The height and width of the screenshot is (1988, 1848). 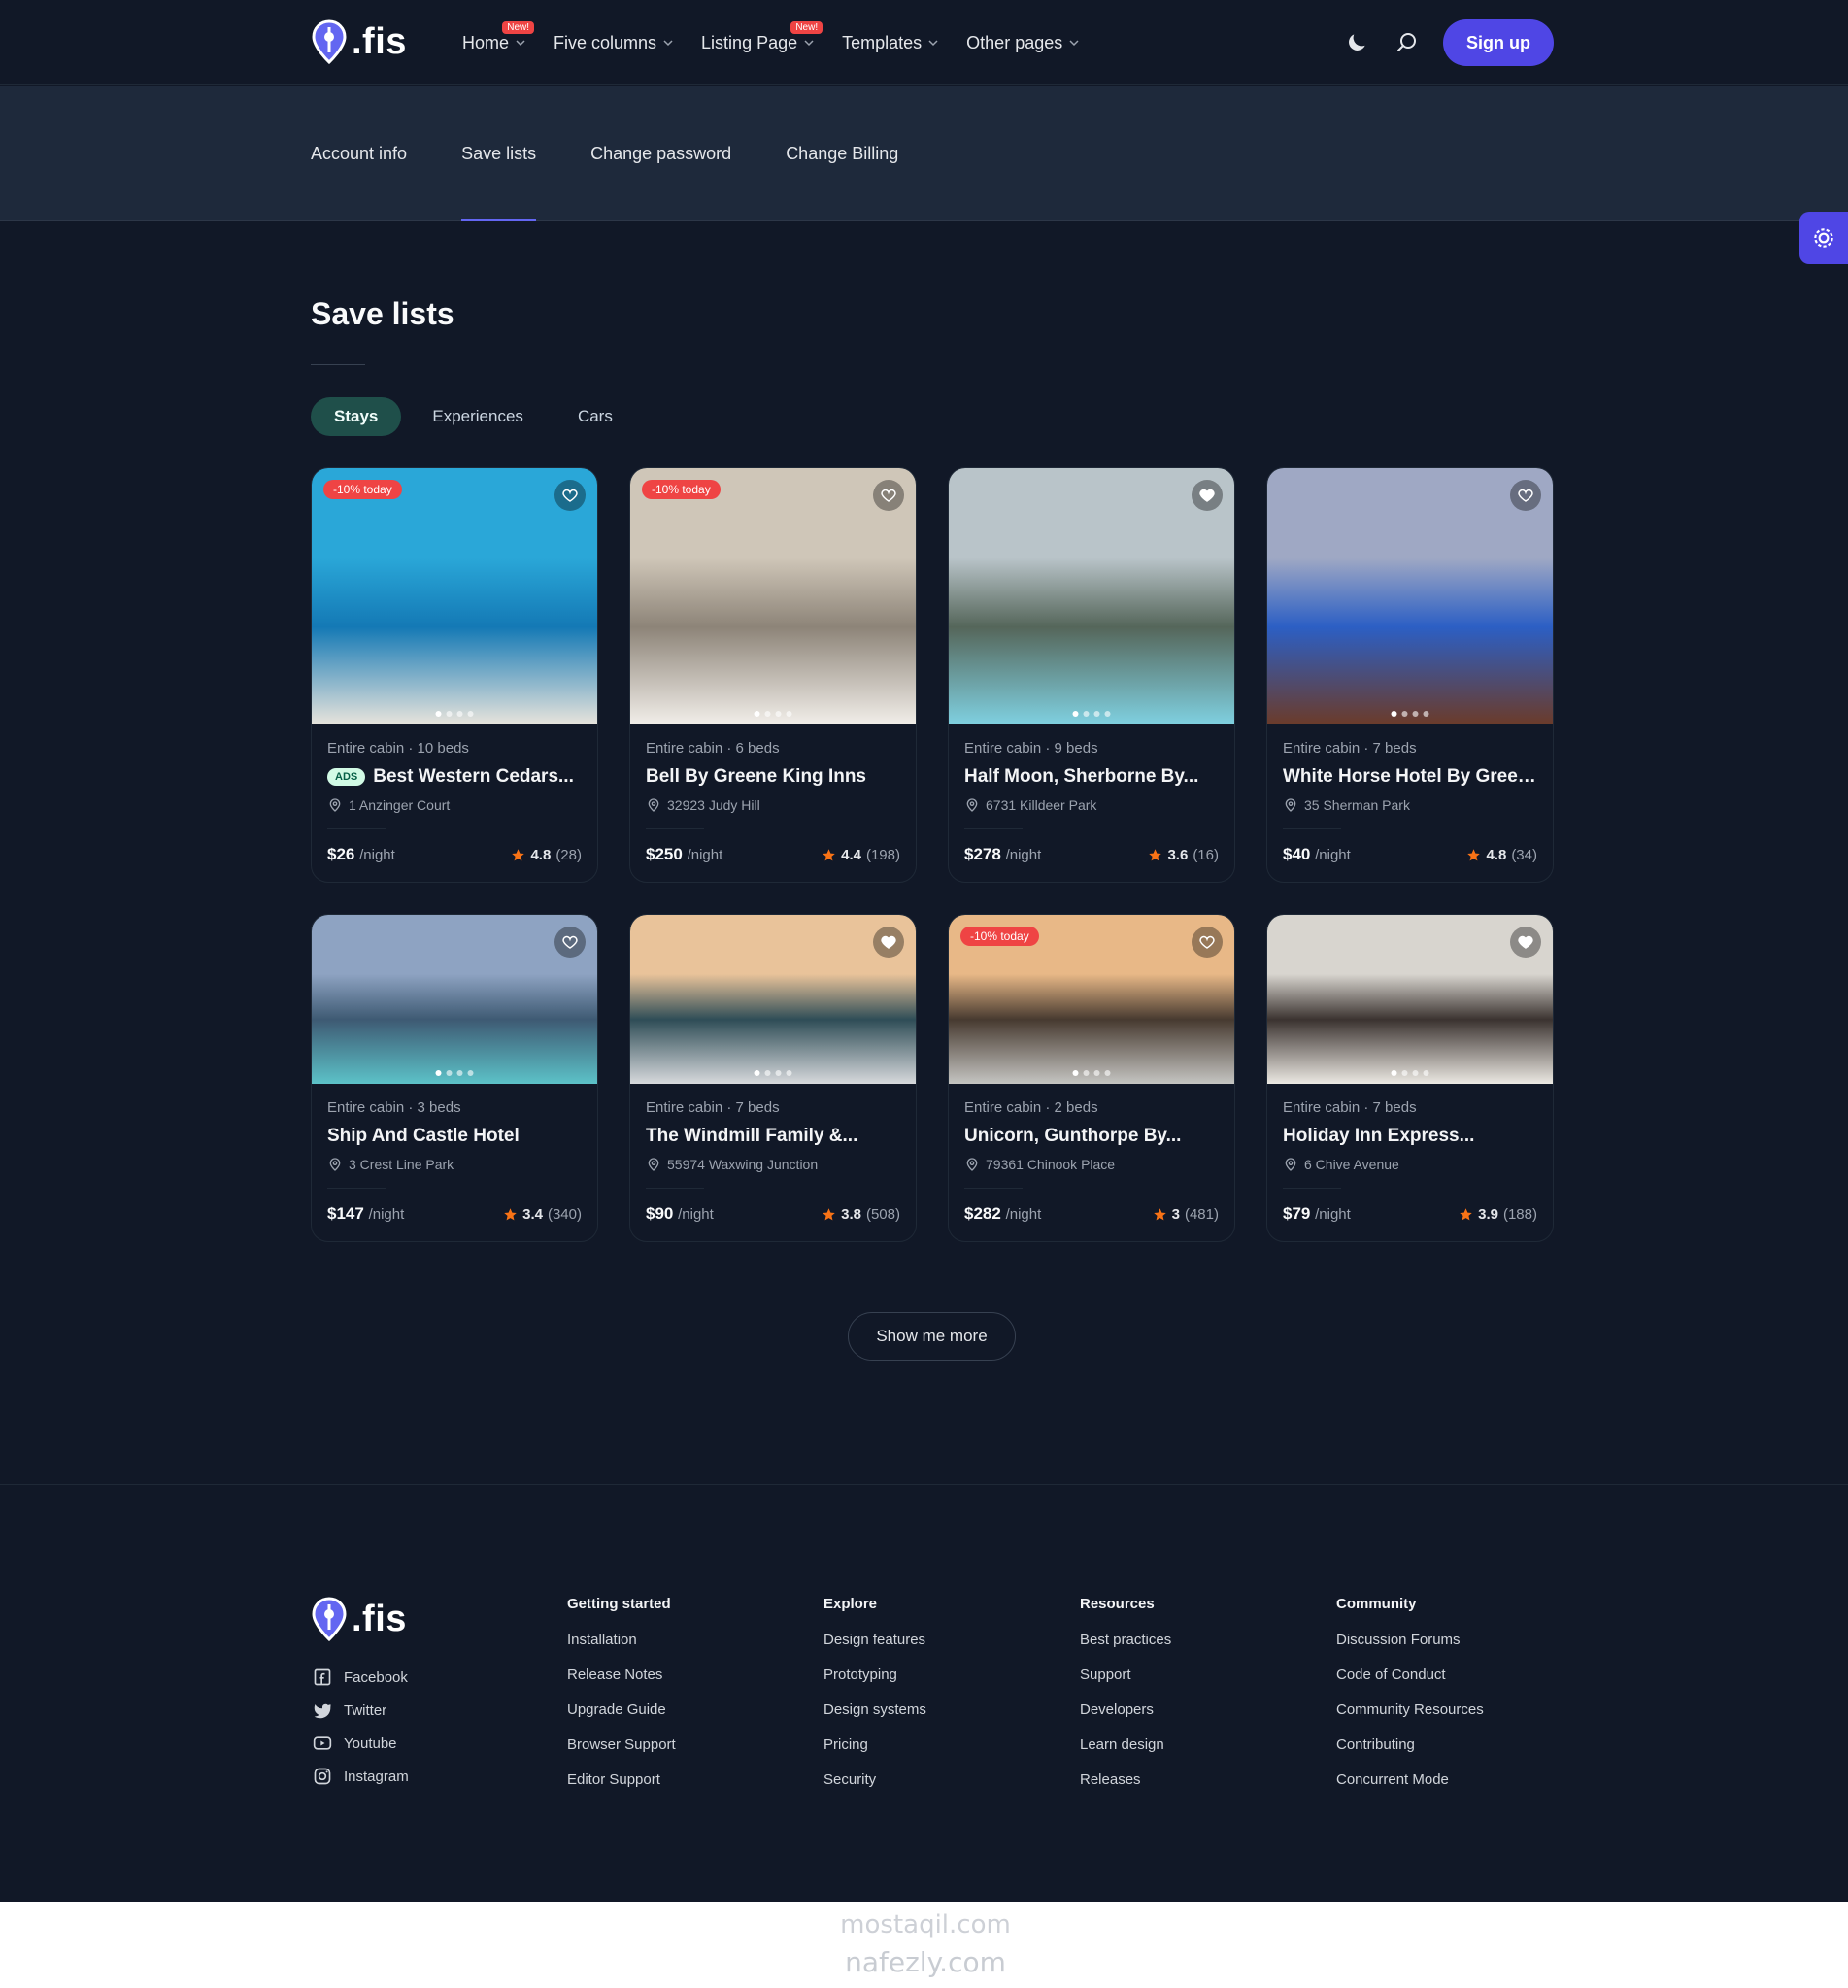 I want to click on footer-logo: .fis, so click(x=359, y=1619).